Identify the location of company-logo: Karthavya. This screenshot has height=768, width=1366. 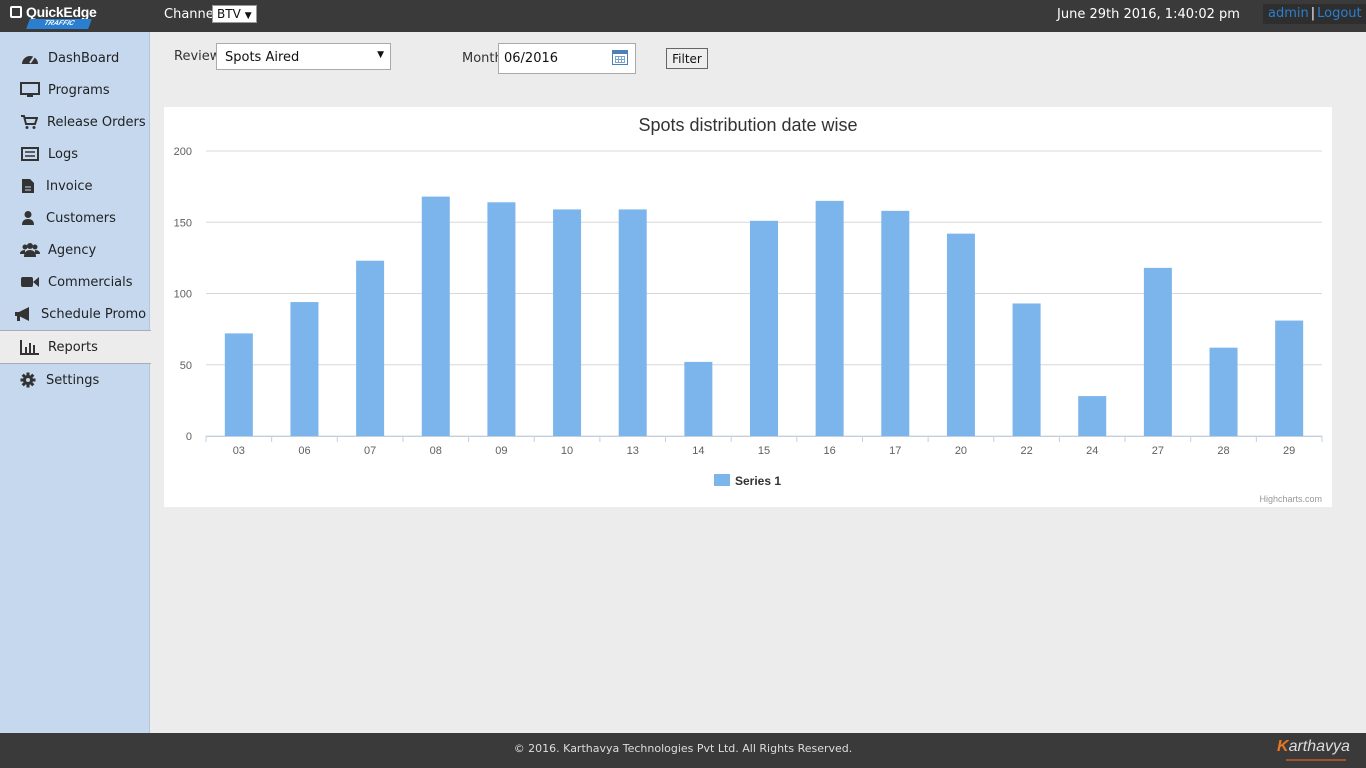
(1313, 746).